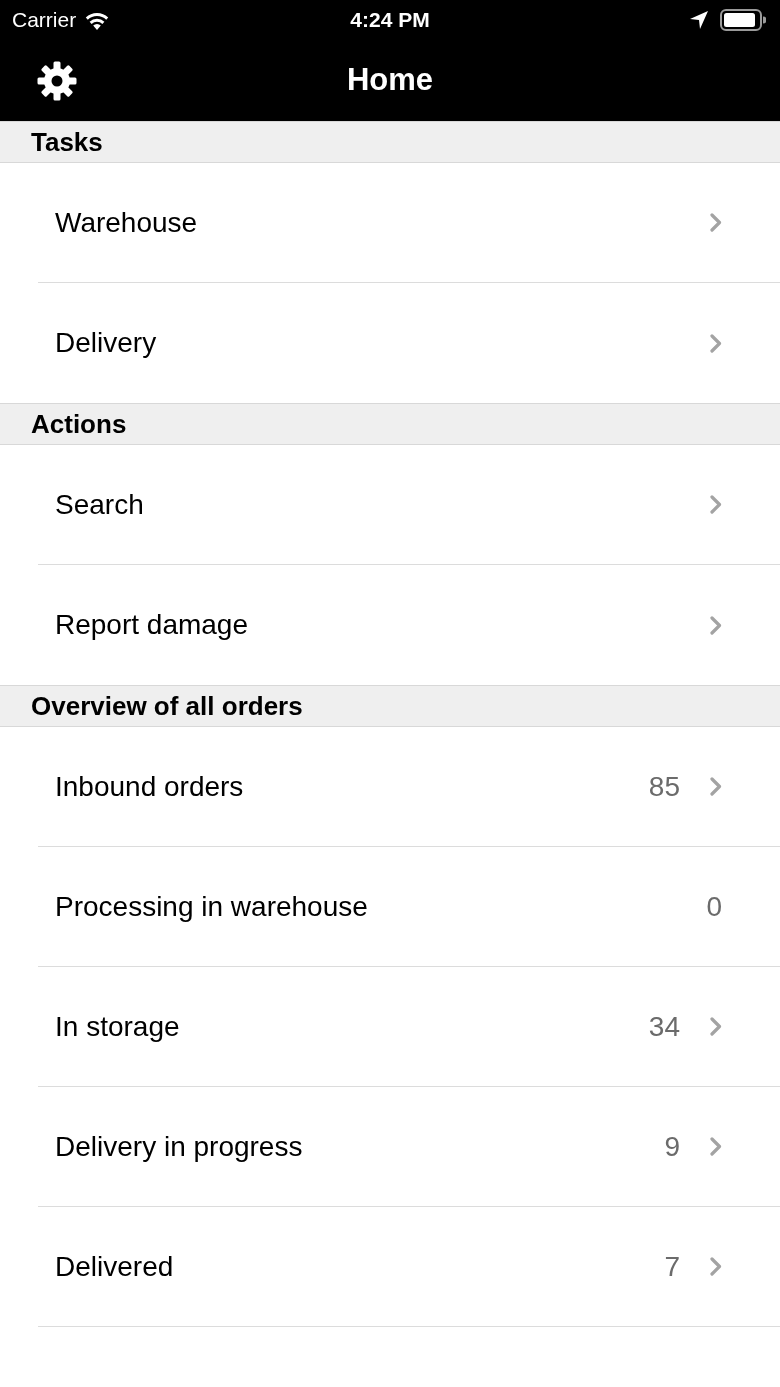 Image resolution: width=780 pixels, height=1387 pixels. Describe the element at coordinates (699, 20) in the screenshot. I see `location-arrow-icon` at that location.